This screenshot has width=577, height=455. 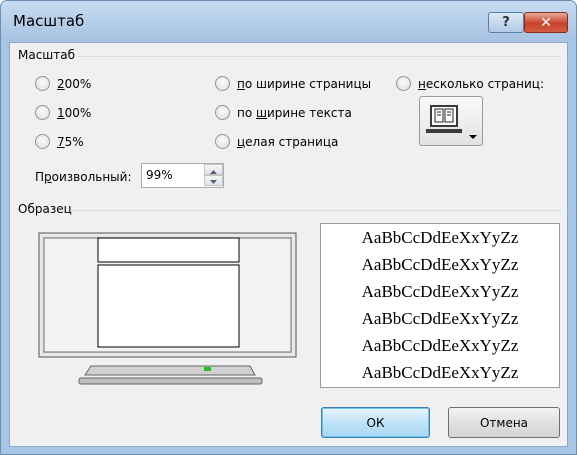 I want to click on radio-75: 75%, so click(x=59, y=141).